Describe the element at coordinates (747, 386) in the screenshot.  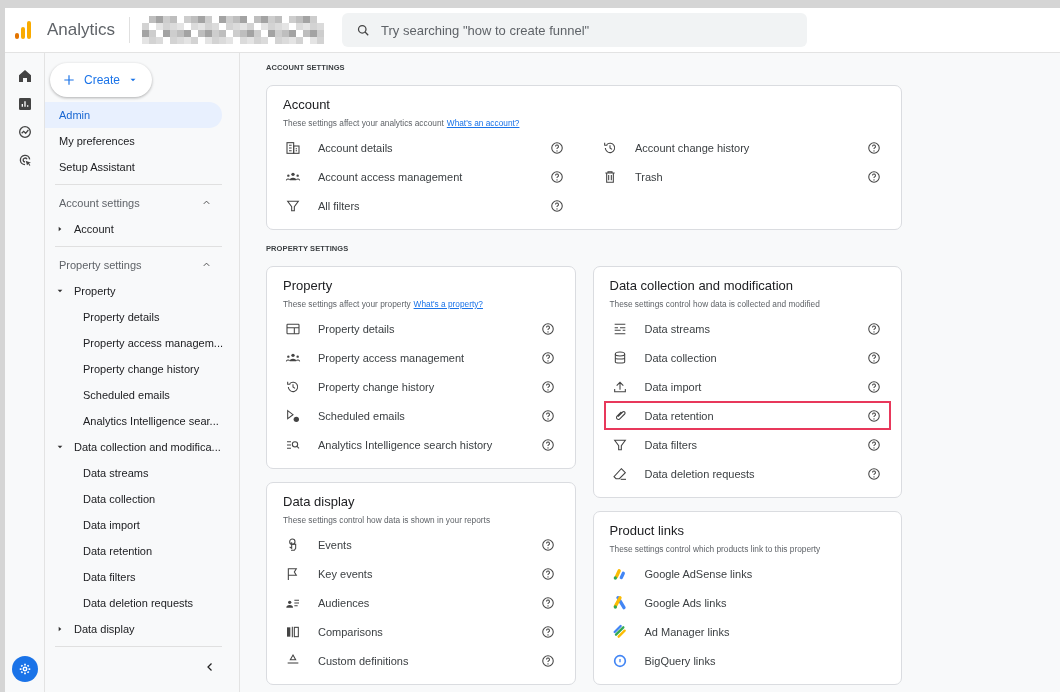
I see `settings-item: Data import` at that location.